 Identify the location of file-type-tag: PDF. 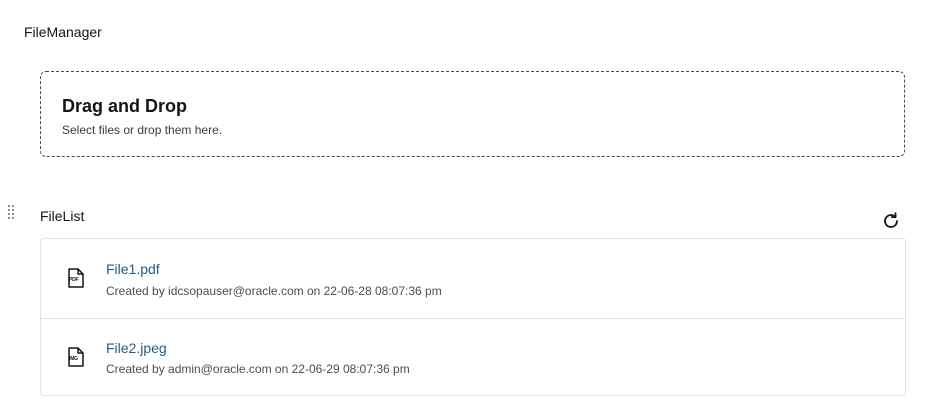
(74, 280).